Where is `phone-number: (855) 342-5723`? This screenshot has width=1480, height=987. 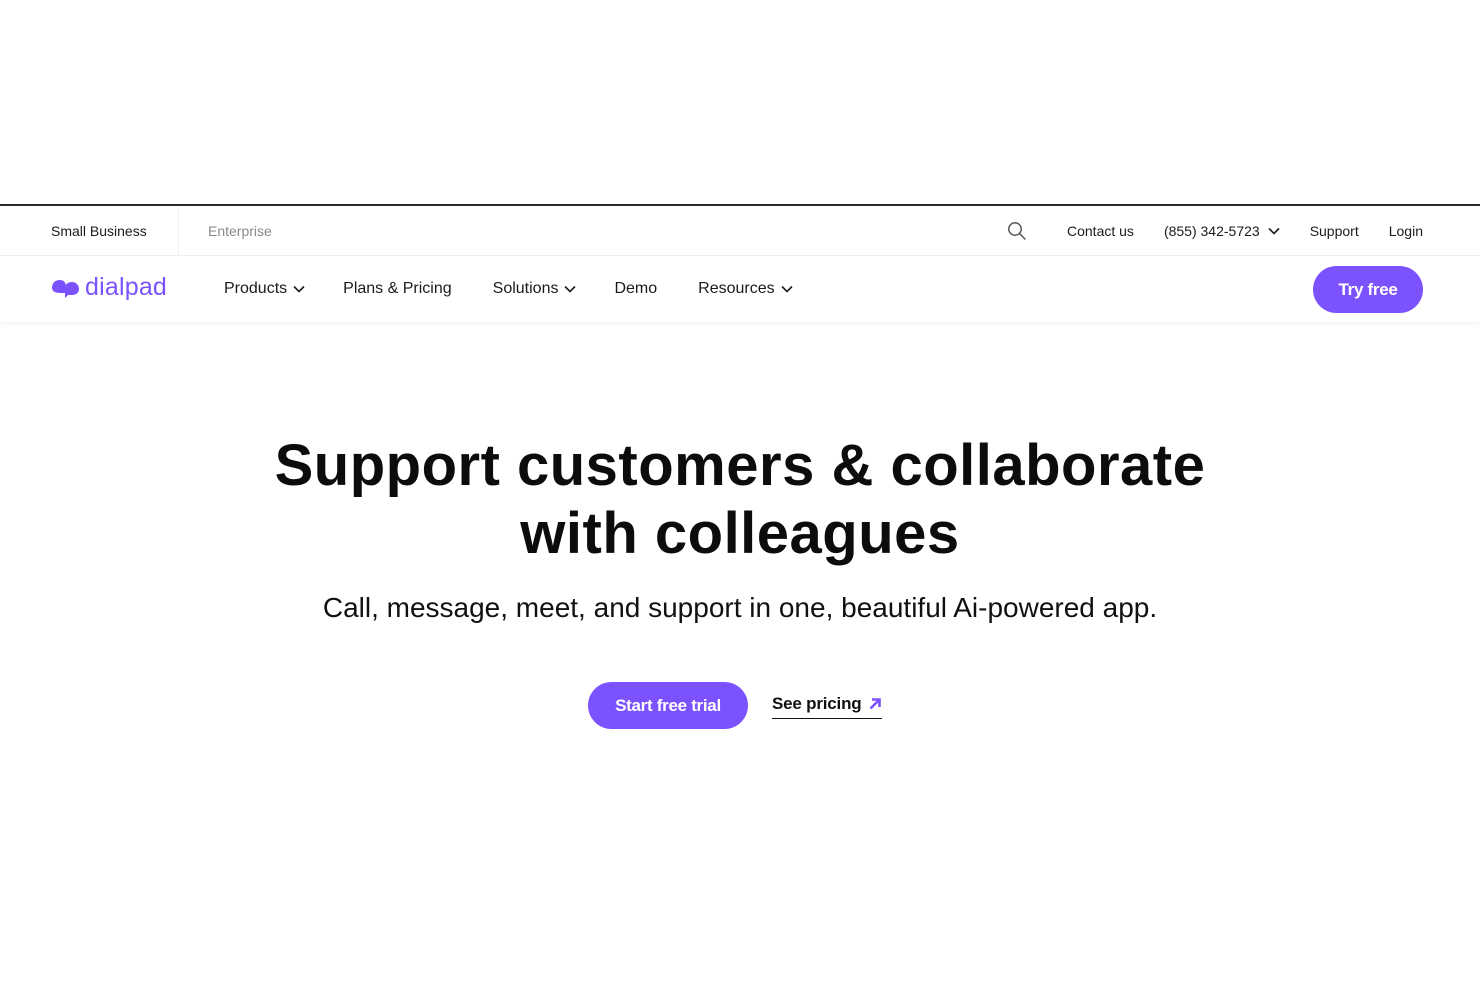 phone-number: (855) 342-5723 is located at coordinates (1211, 230).